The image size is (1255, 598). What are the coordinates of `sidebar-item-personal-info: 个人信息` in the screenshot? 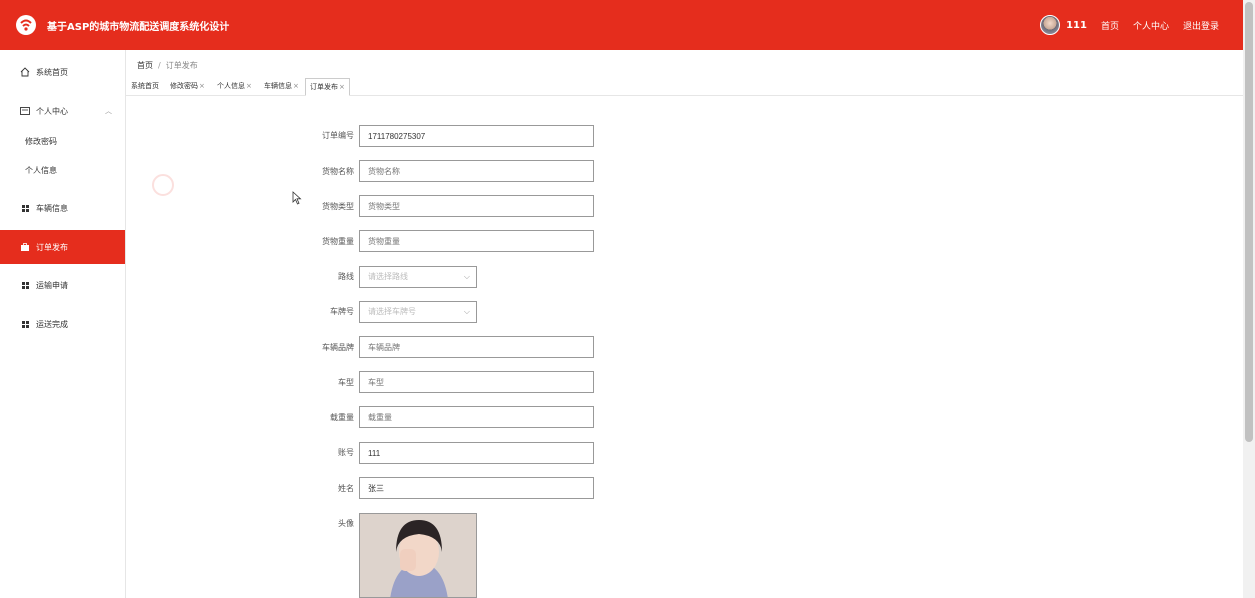 It's located at (62, 170).